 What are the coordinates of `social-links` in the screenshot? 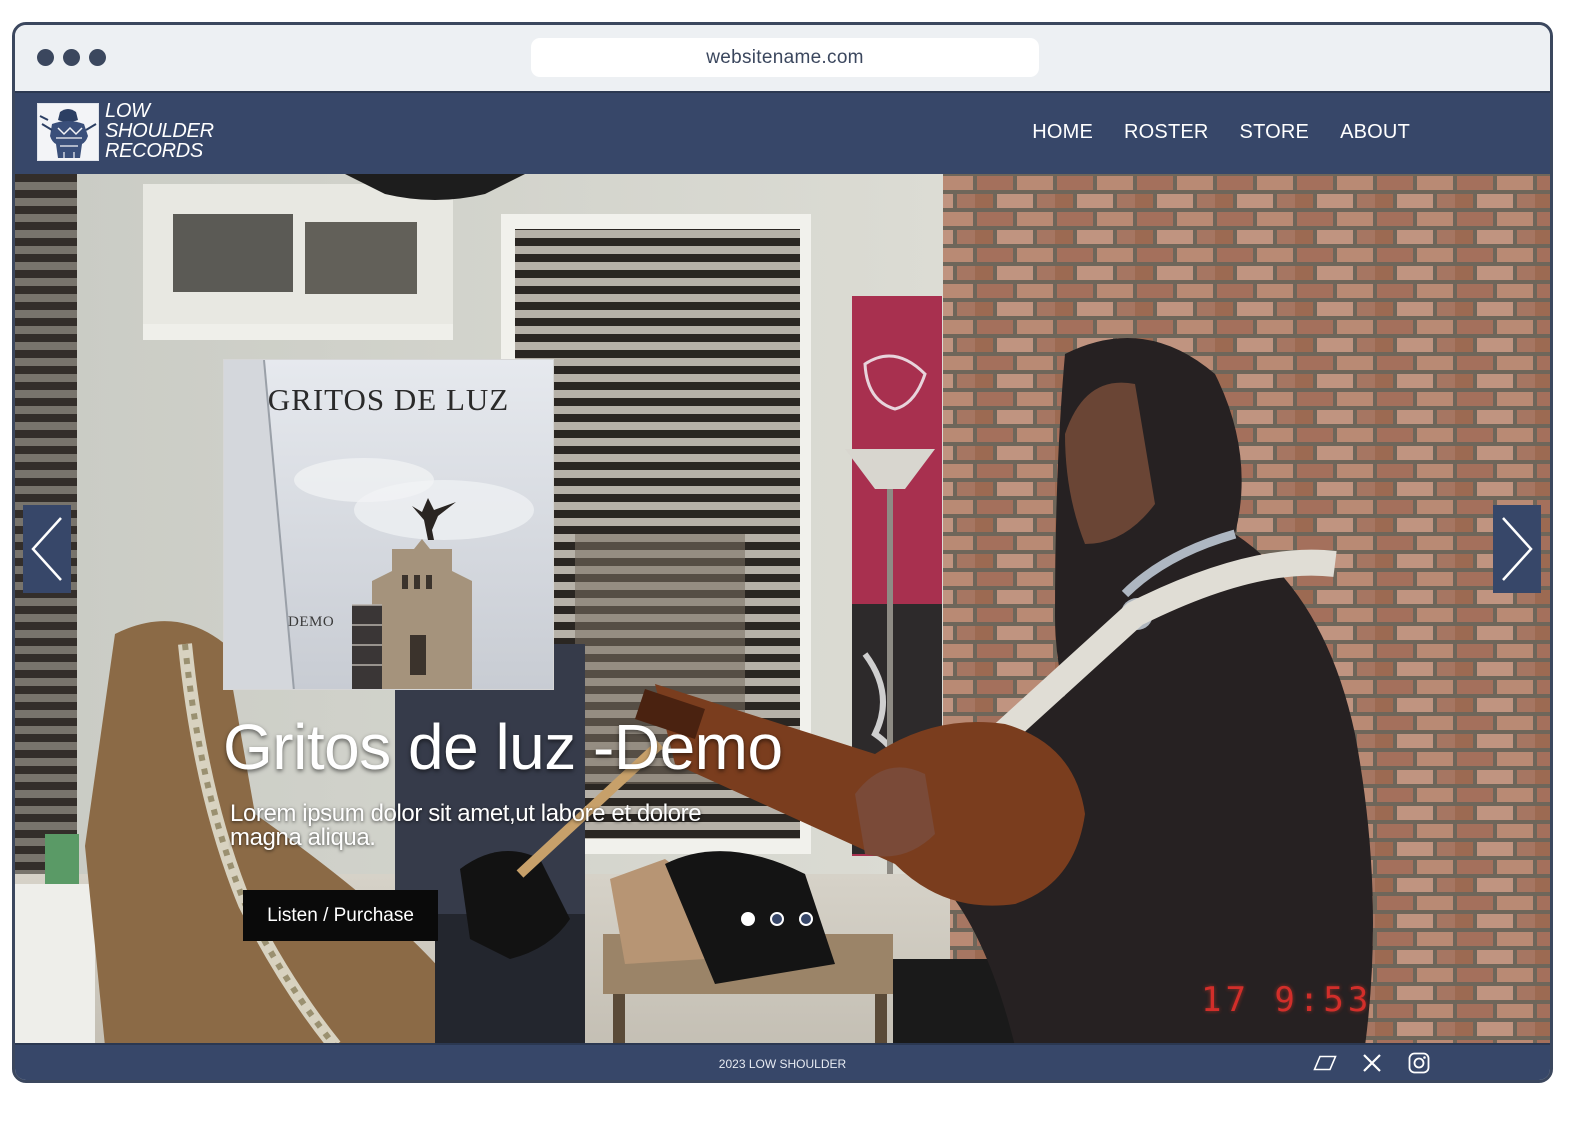 It's located at (1372, 1063).